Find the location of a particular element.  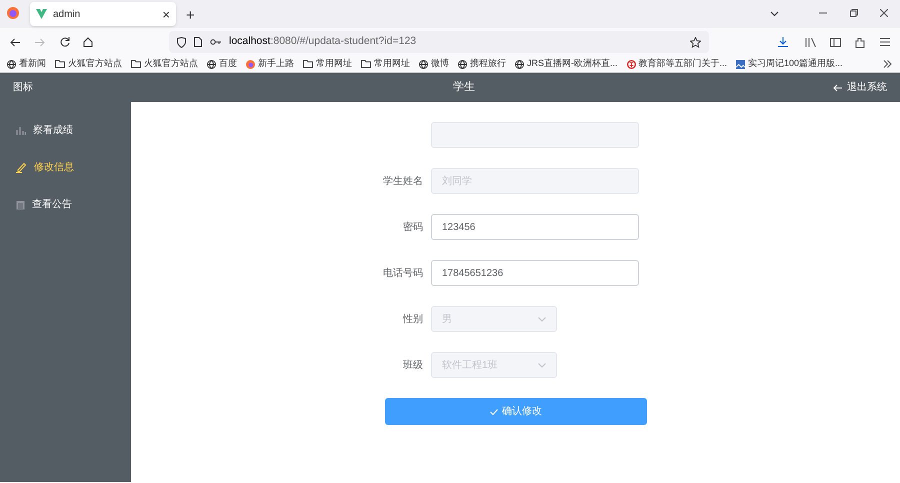

bookmark-link: 看新闻 is located at coordinates (32, 64).